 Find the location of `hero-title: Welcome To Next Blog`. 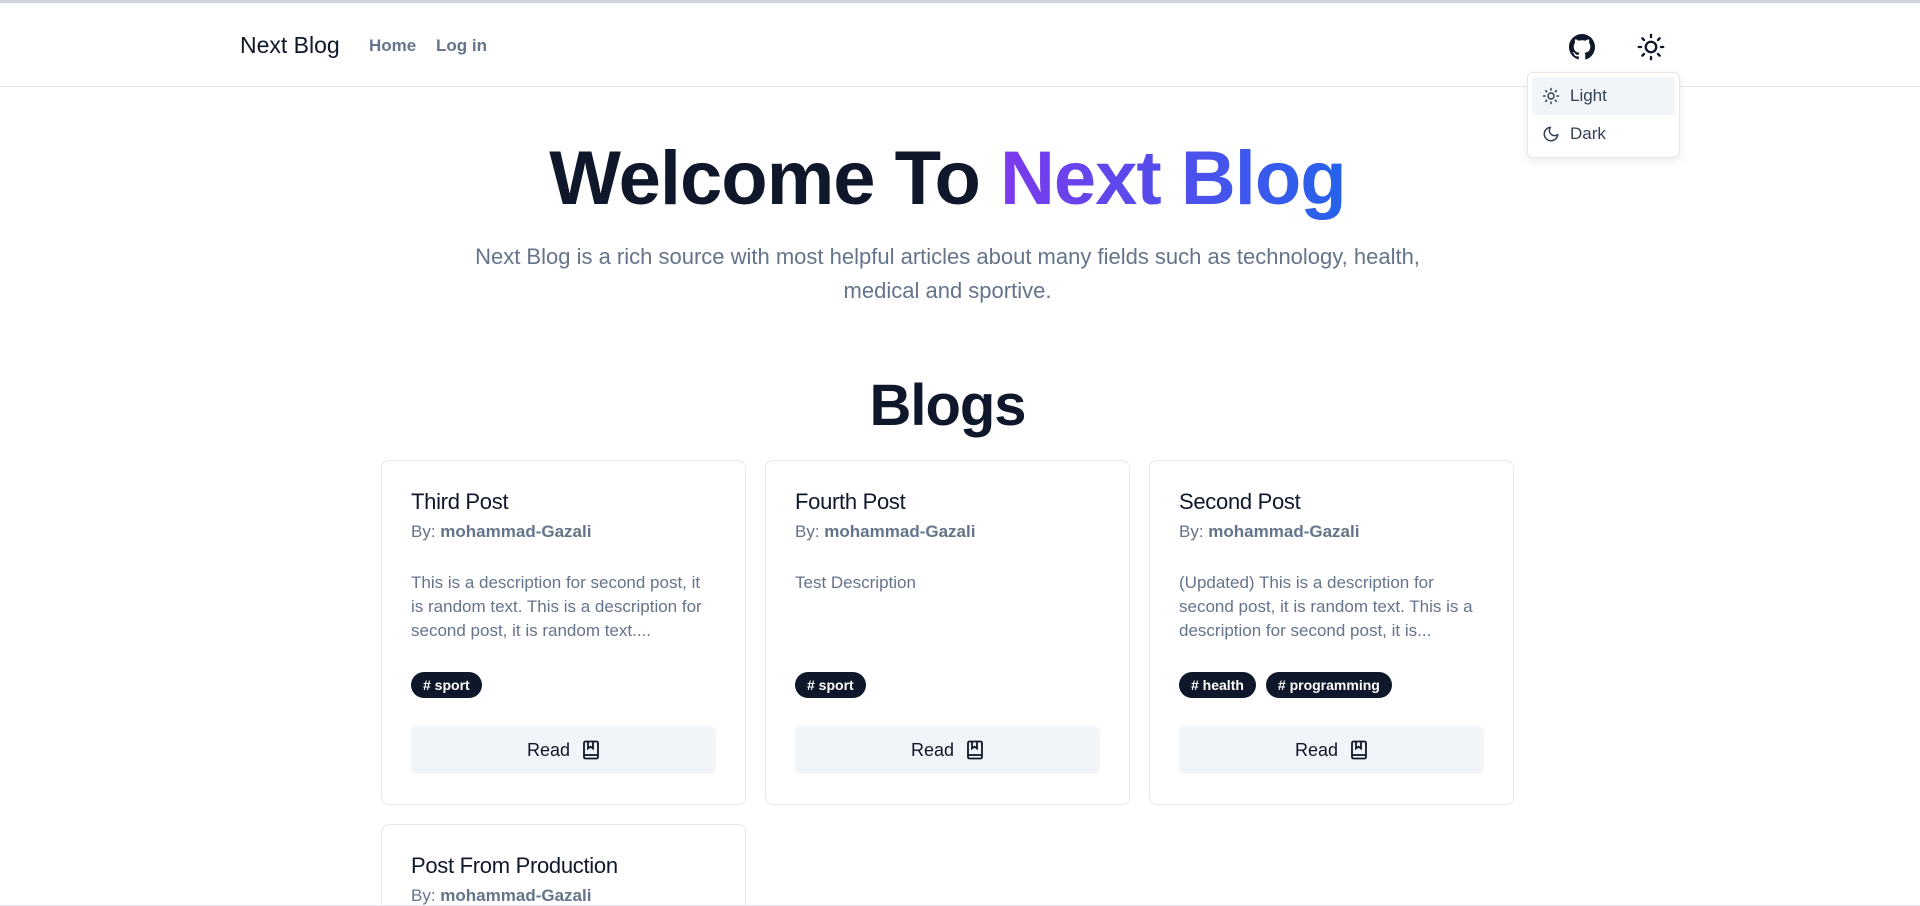

hero-title: Welcome To Next Blog is located at coordinates (947, 178).